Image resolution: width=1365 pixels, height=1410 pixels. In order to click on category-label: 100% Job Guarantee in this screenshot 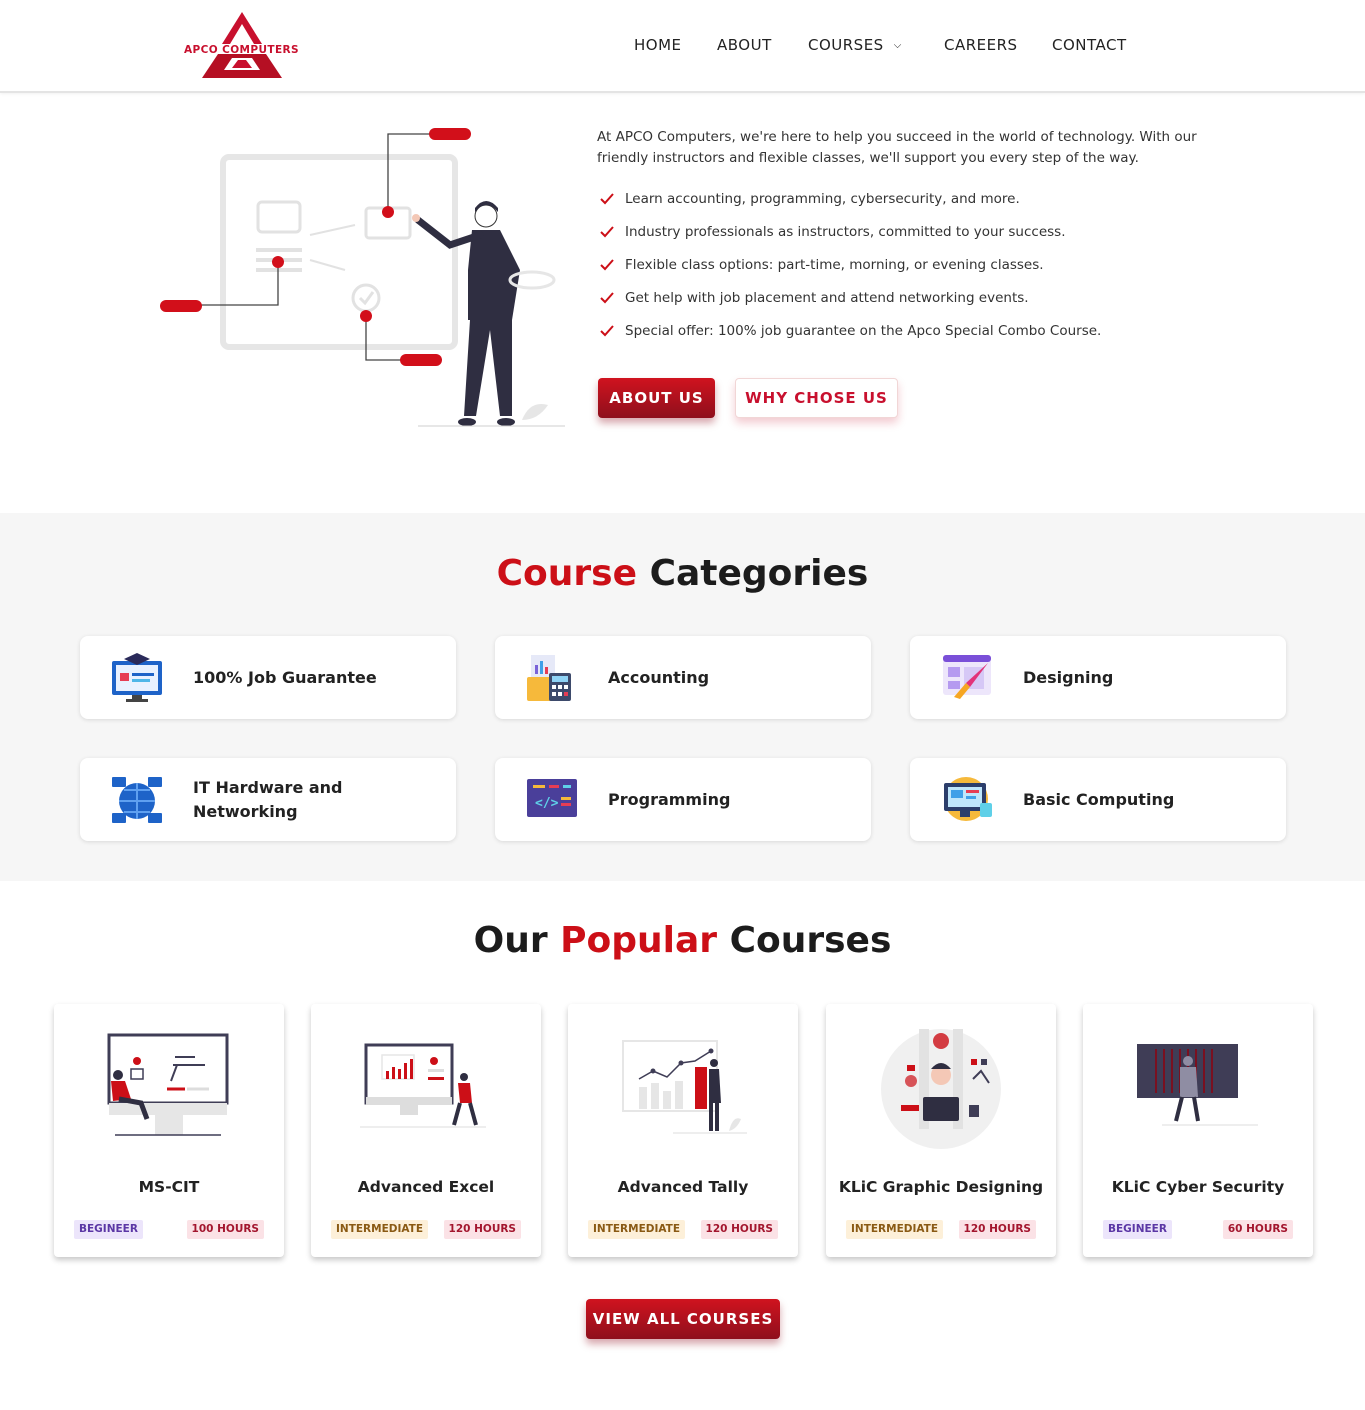, I will do `click(285, 677)`.